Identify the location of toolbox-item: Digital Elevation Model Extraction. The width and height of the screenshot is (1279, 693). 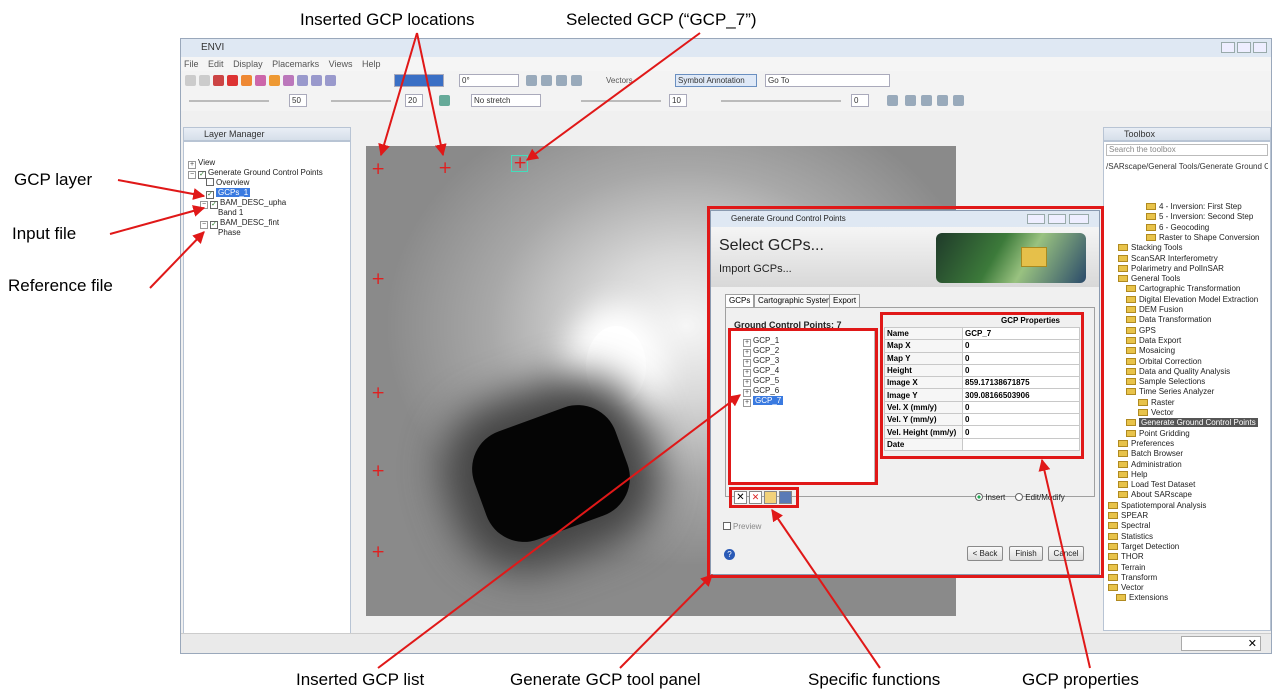
(1192, 300).